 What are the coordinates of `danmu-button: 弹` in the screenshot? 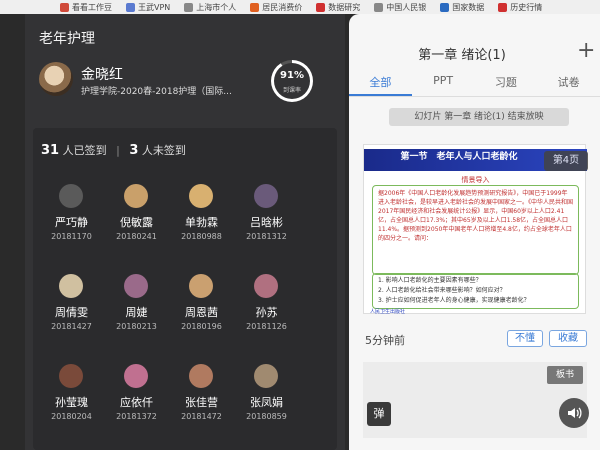 It's located at (379, 414).